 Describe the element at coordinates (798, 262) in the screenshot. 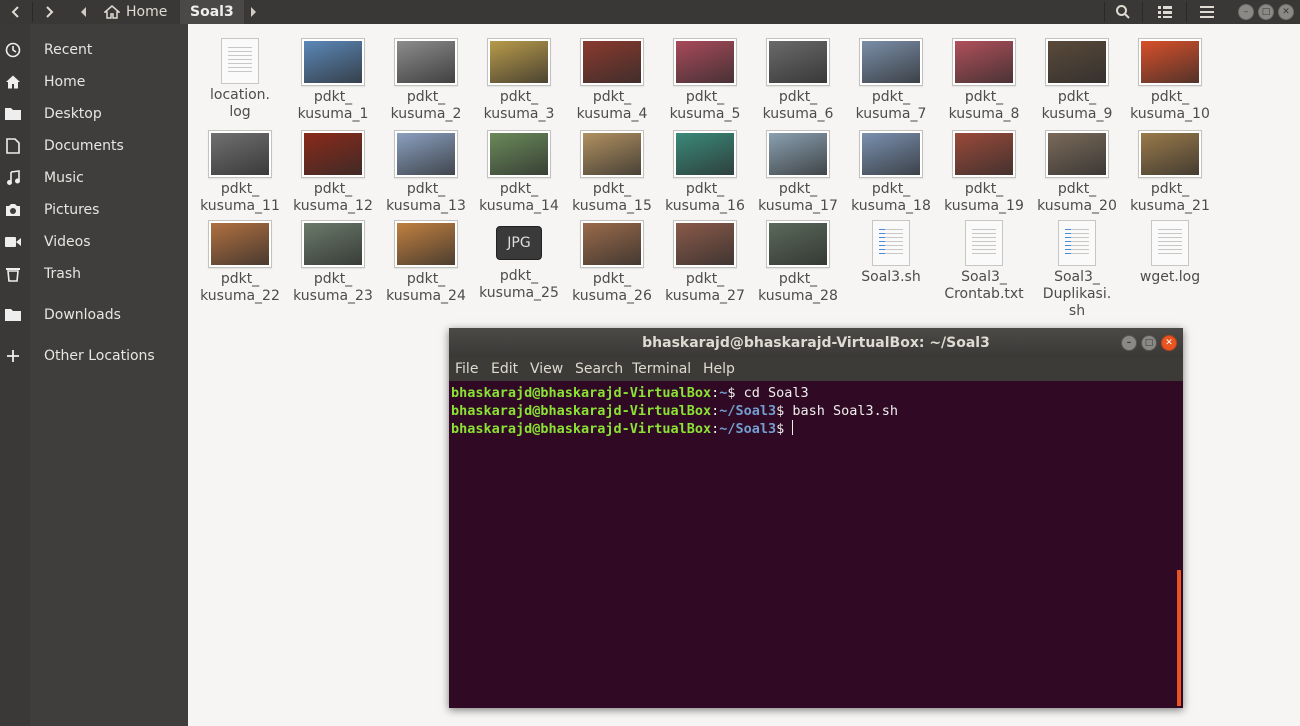

I see `file-item: pdkt_ kusuma_28` at that location.